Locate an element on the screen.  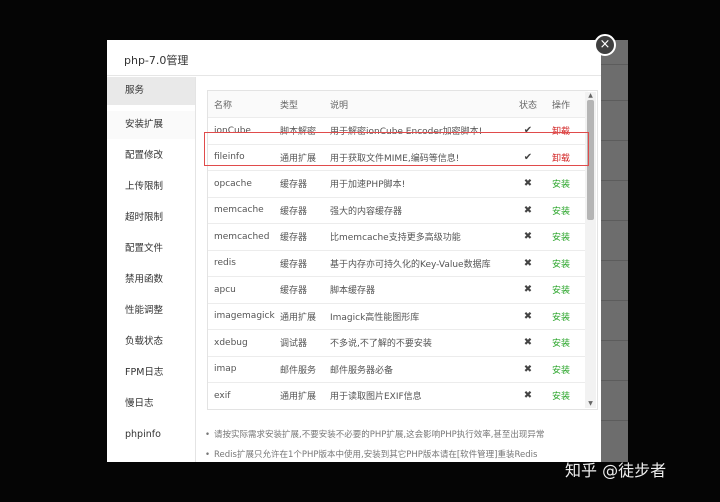
table-row: redis 缓存器 基于内存亦可持久化的Key-Value数据库 ✖ 安装 is located at coordinates (398, 263).